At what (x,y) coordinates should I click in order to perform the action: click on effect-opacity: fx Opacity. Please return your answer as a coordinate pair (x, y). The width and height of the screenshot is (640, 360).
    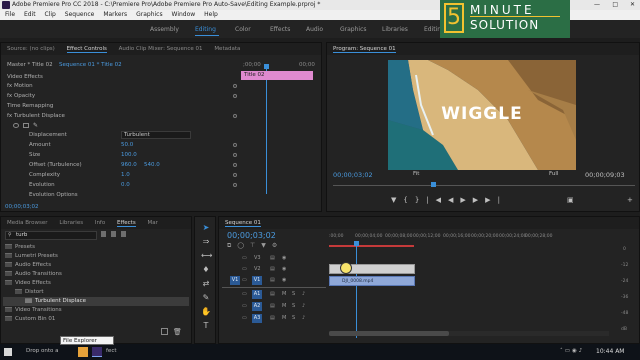
    Looking at the image, I should click on (21, 96).